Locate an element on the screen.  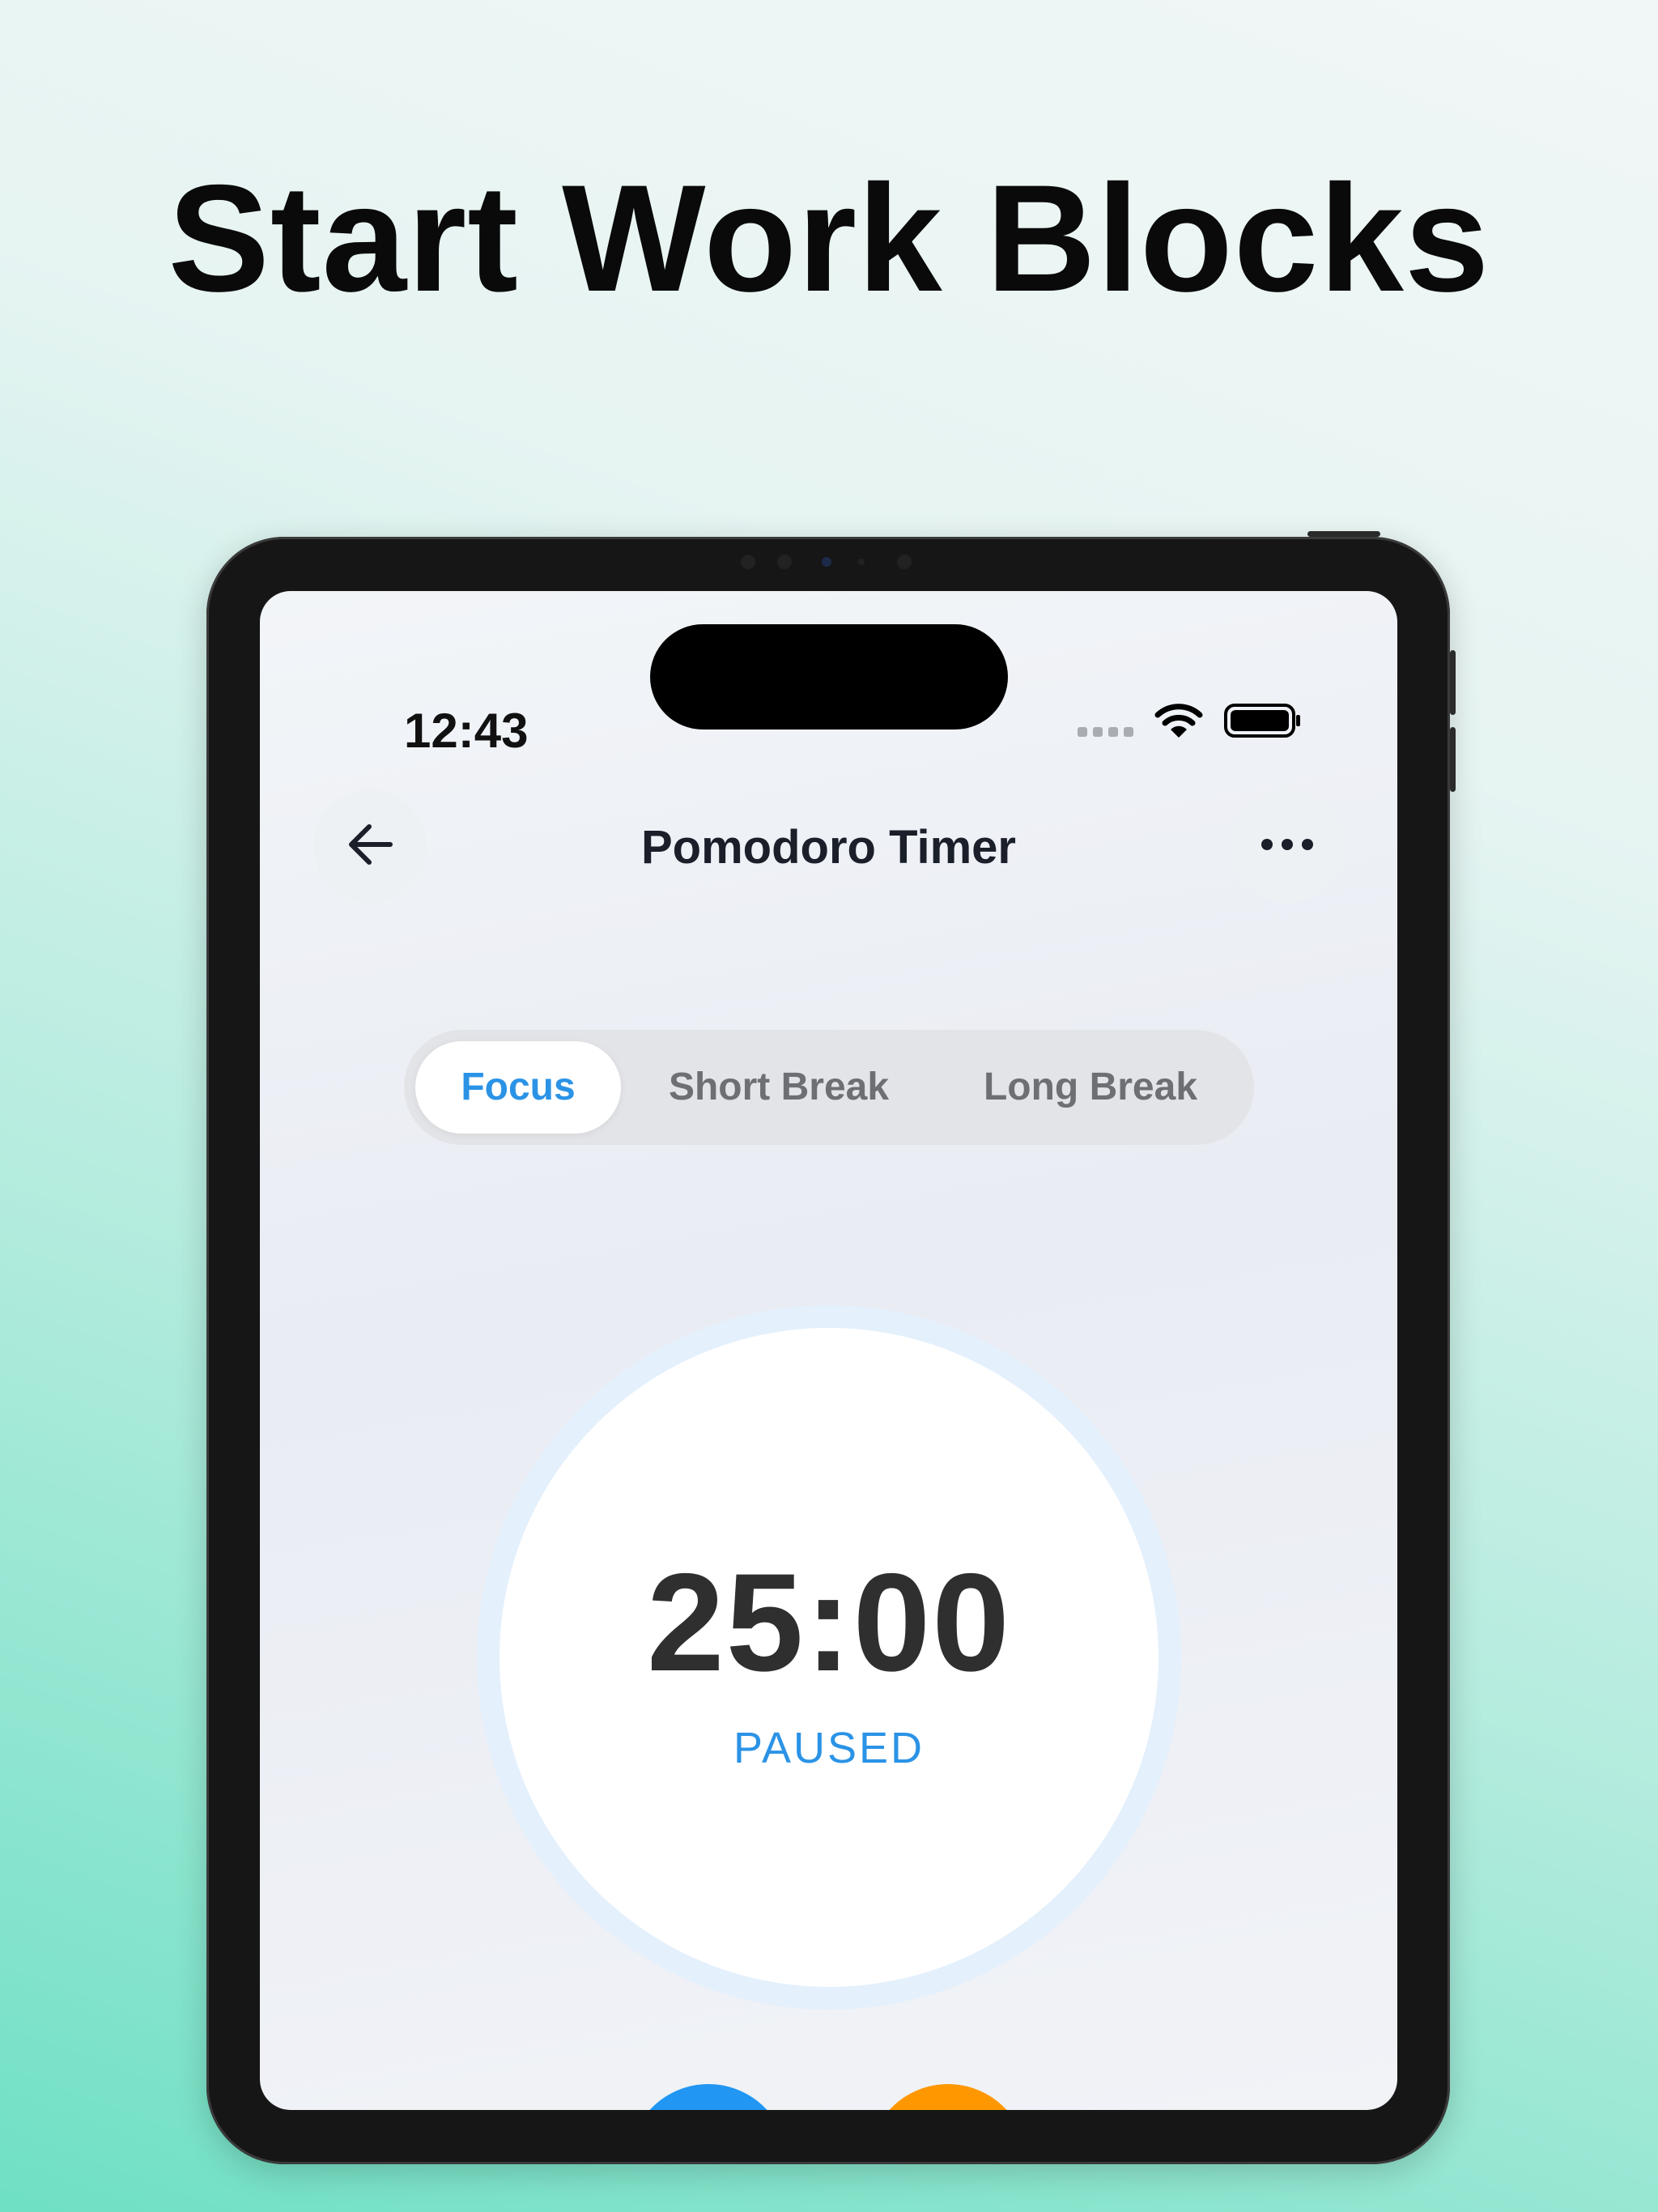
timer-countdown: 25:00 is located at coordinates (829, 1623).